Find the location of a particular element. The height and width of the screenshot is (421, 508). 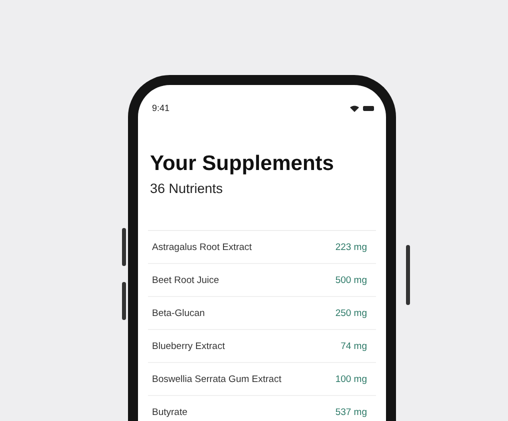

status-time: 9:41 is located at coordinates (161, 108).